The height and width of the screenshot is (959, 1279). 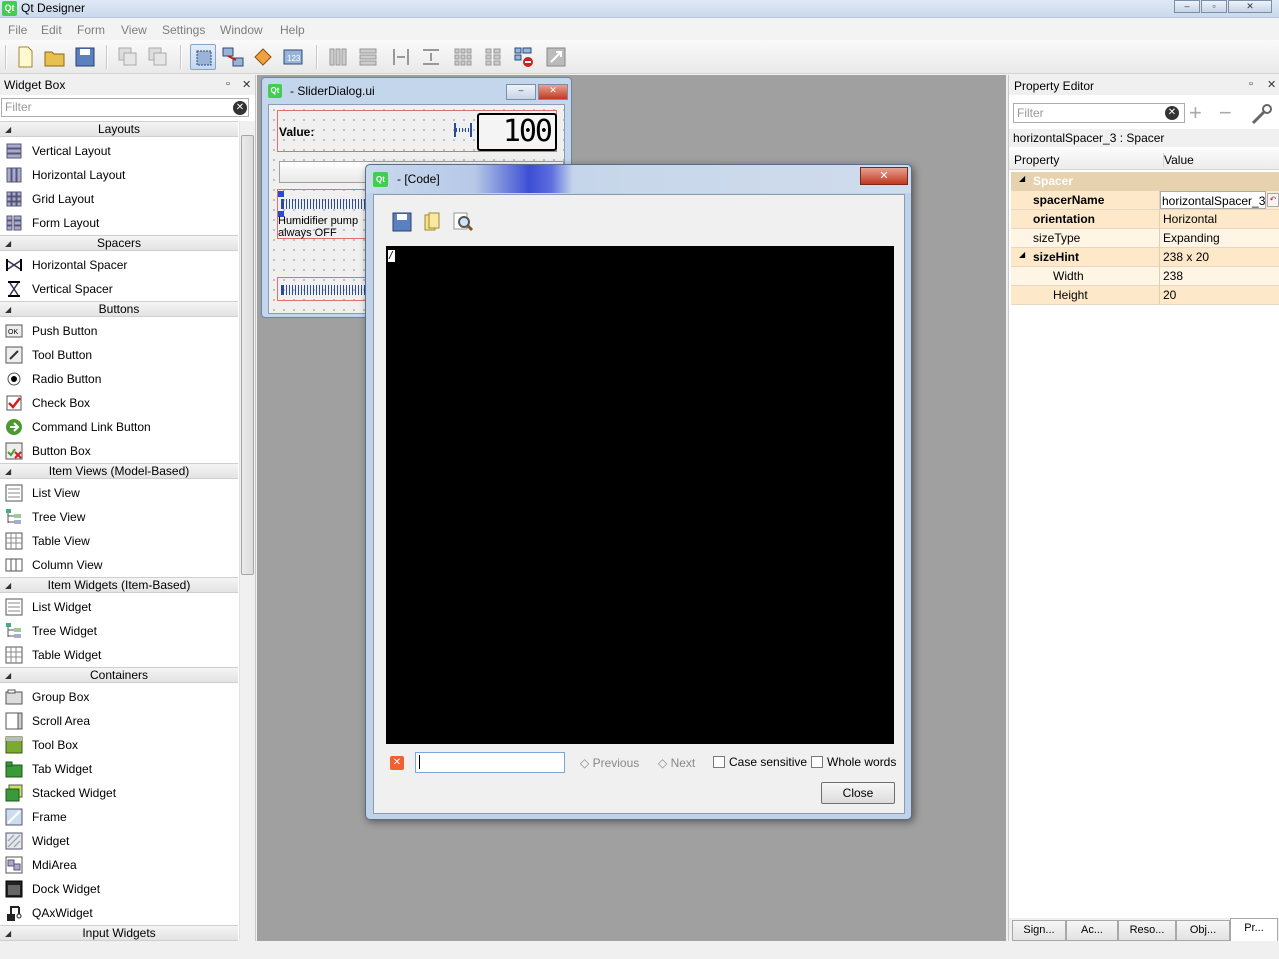 What do you see at coordinates (119, 355) in the screenshot?
I see `widget-item-tool-button: Tool Button` at bounding box center [119, 355].